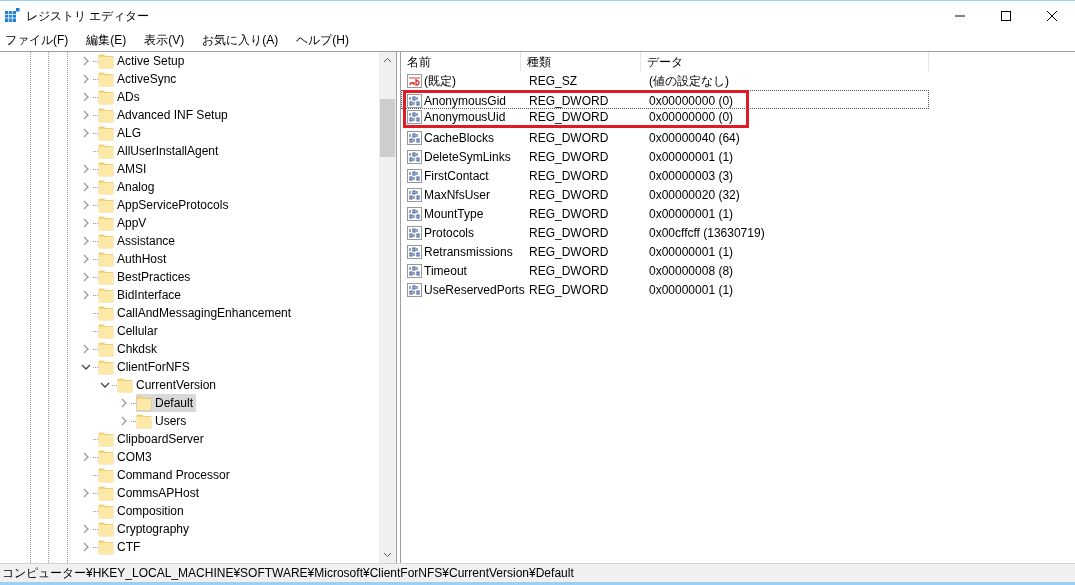  I want to click on tree-item: CommsAPHost, so click(150, 493).